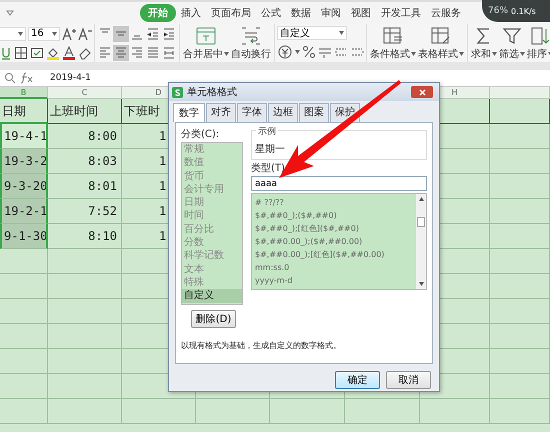  What do you see at coordinates (121, 52) in the screenshot?
I see `align-center-icon` at bounding box center [121, 52].